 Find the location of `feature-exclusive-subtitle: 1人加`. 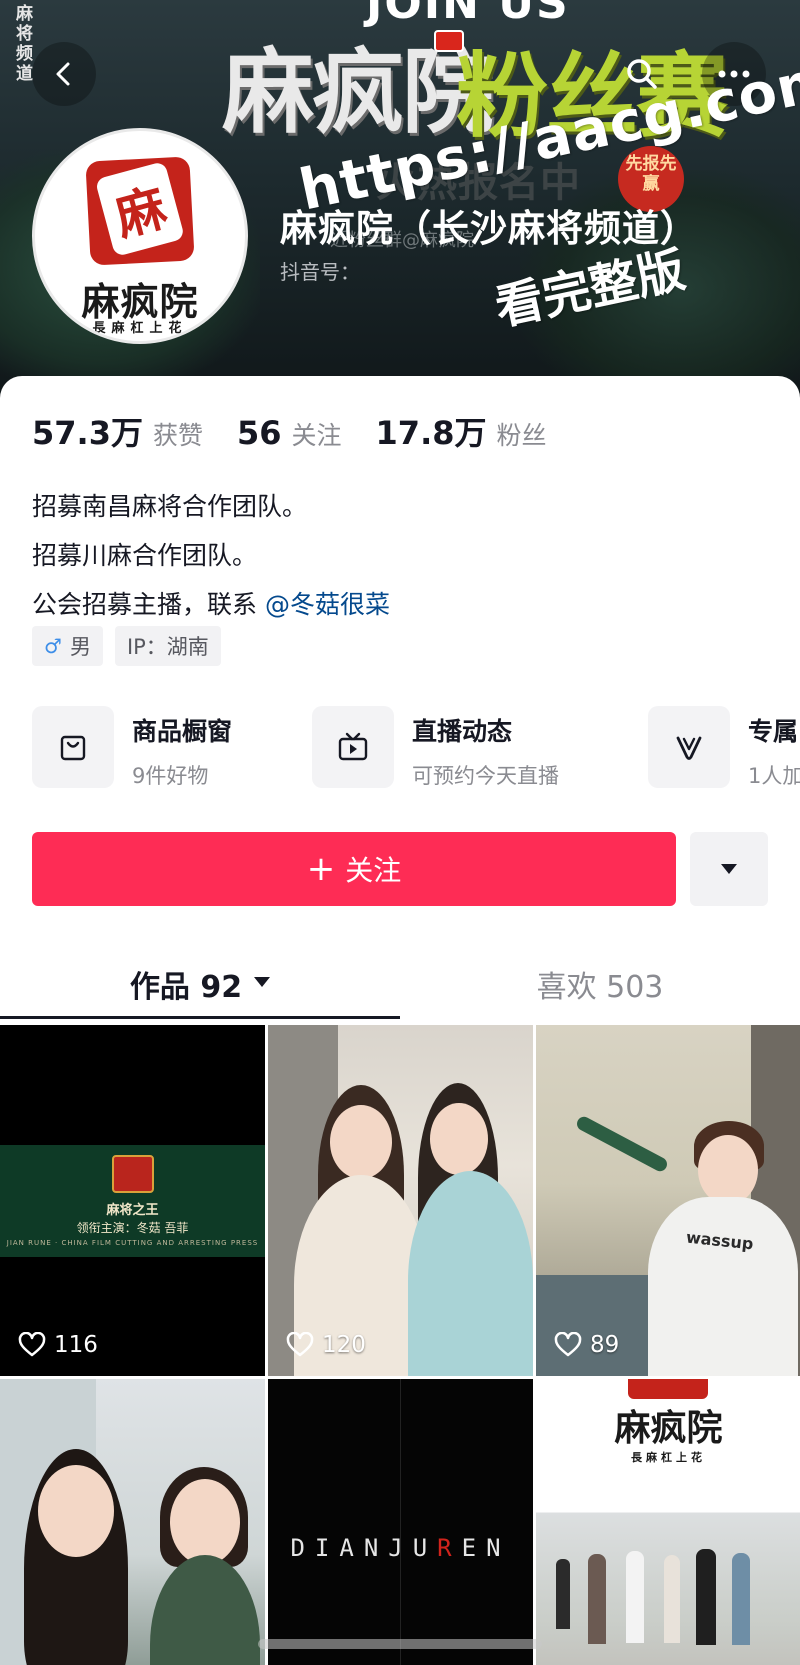

feature-exclusive-subtitle: 1人加 is located at coordinates (774, 776).